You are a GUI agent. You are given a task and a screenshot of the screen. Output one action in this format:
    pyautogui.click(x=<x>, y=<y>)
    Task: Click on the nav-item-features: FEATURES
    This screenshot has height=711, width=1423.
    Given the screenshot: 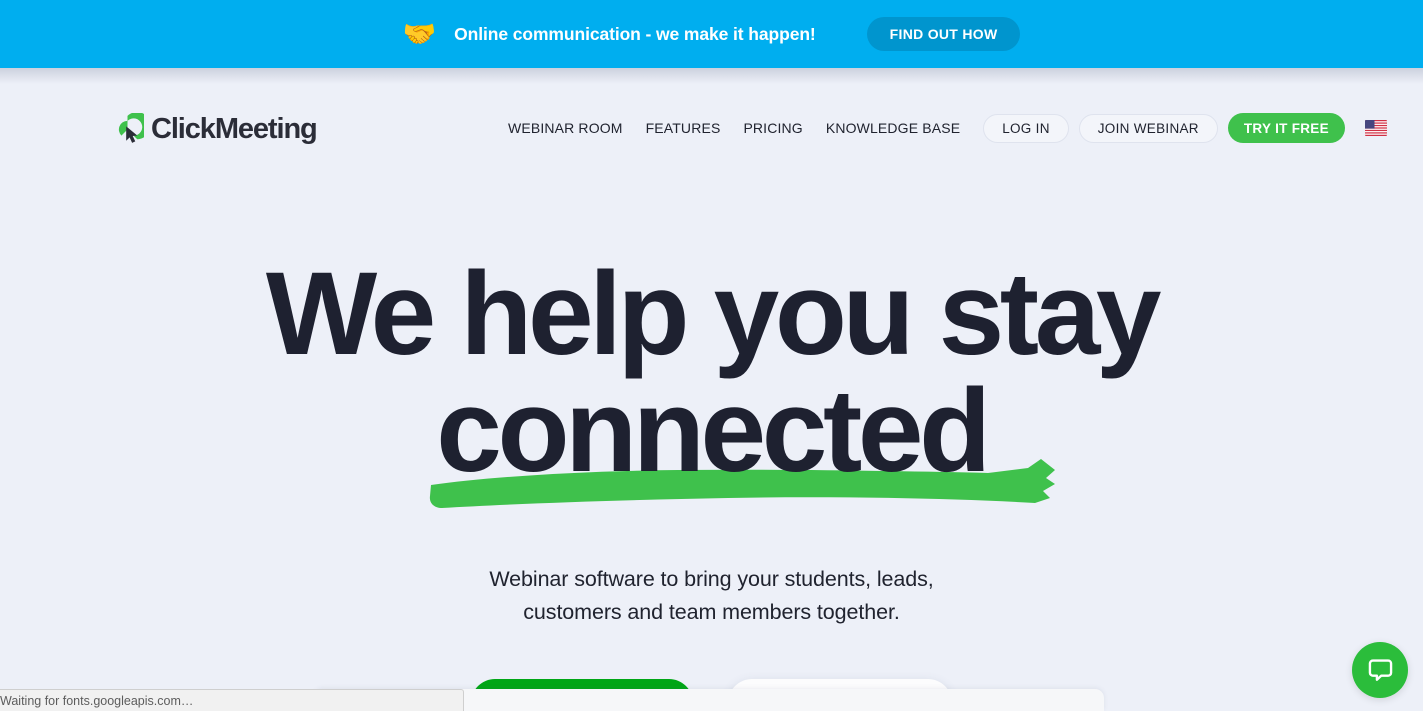 What is the action you would take?
    pyautogui.click(x=683, y=128)
    